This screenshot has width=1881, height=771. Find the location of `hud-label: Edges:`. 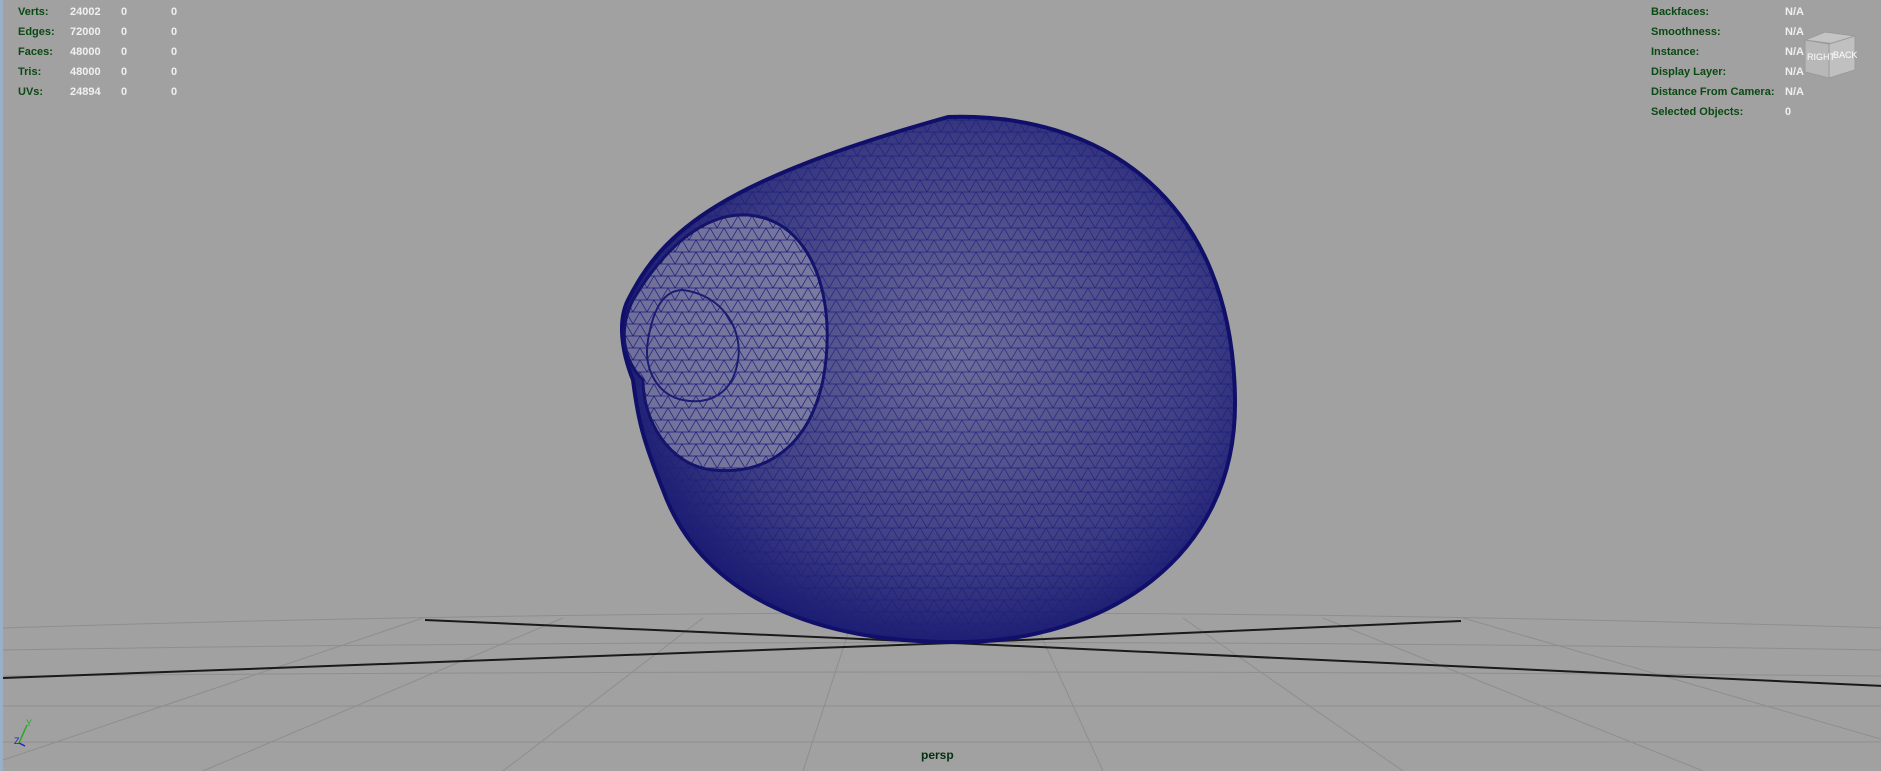

hud-label: Edges: is located at coordinates (36, 32).